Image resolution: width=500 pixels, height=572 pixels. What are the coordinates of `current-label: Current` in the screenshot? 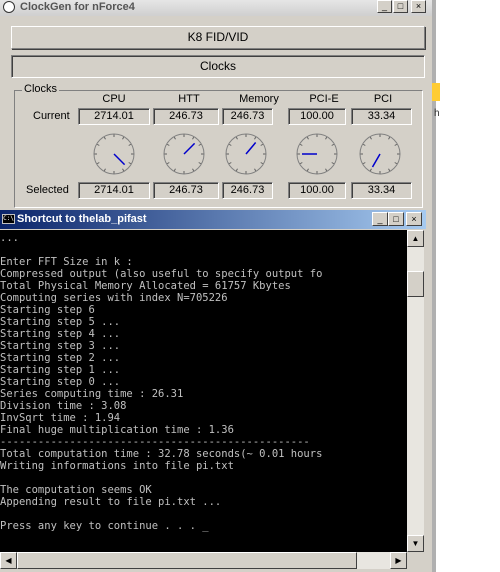 It's located at (51, 116).